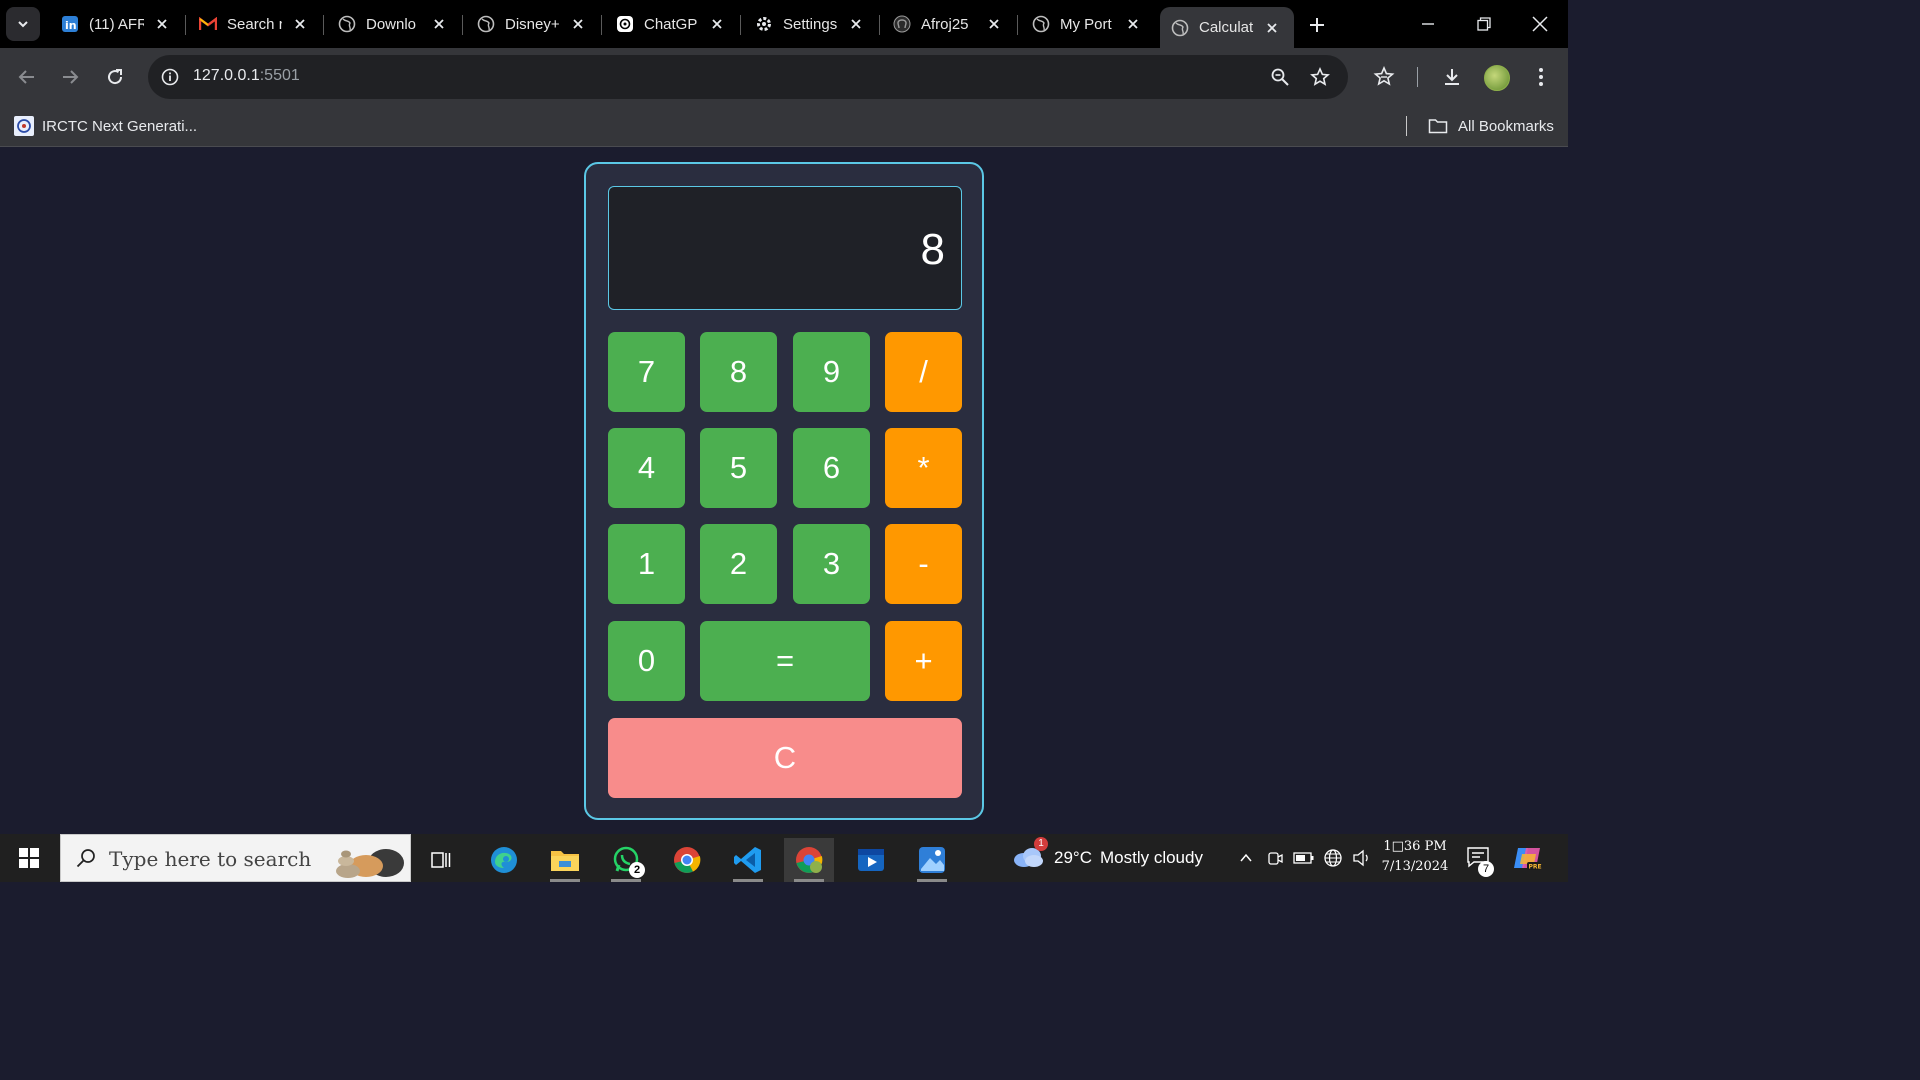 The height and width of the screenshot is (1080, 1920). I want to click on vscode-icon, so click(747, 860).